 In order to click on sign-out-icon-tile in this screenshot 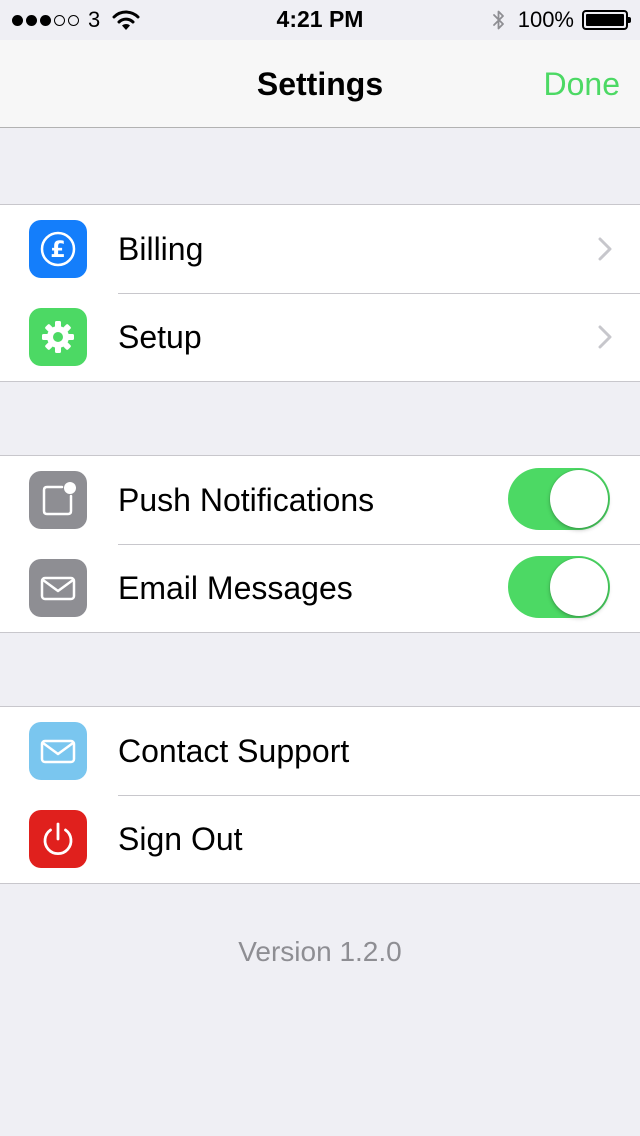, I will do `click(58, 839)`.